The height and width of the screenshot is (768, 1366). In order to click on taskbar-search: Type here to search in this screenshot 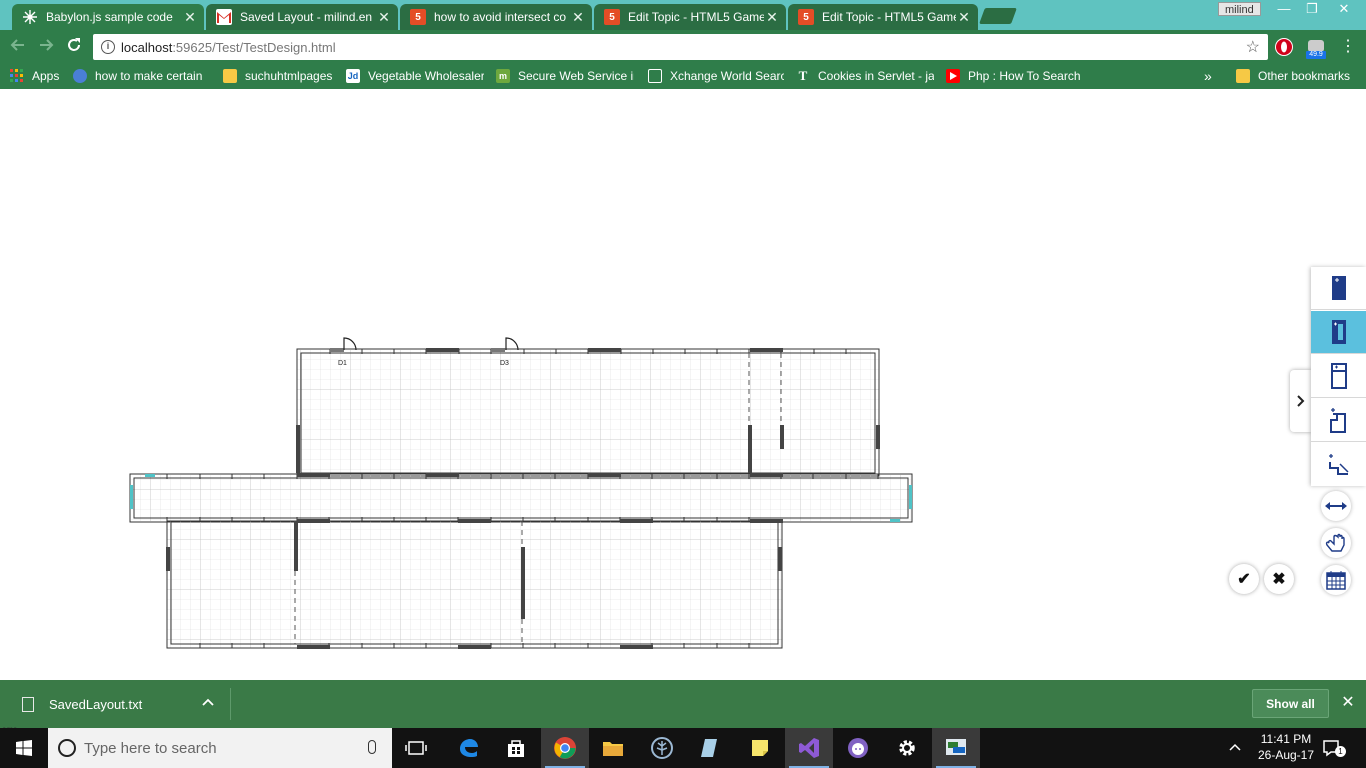, I will do `click(220, 748)`.